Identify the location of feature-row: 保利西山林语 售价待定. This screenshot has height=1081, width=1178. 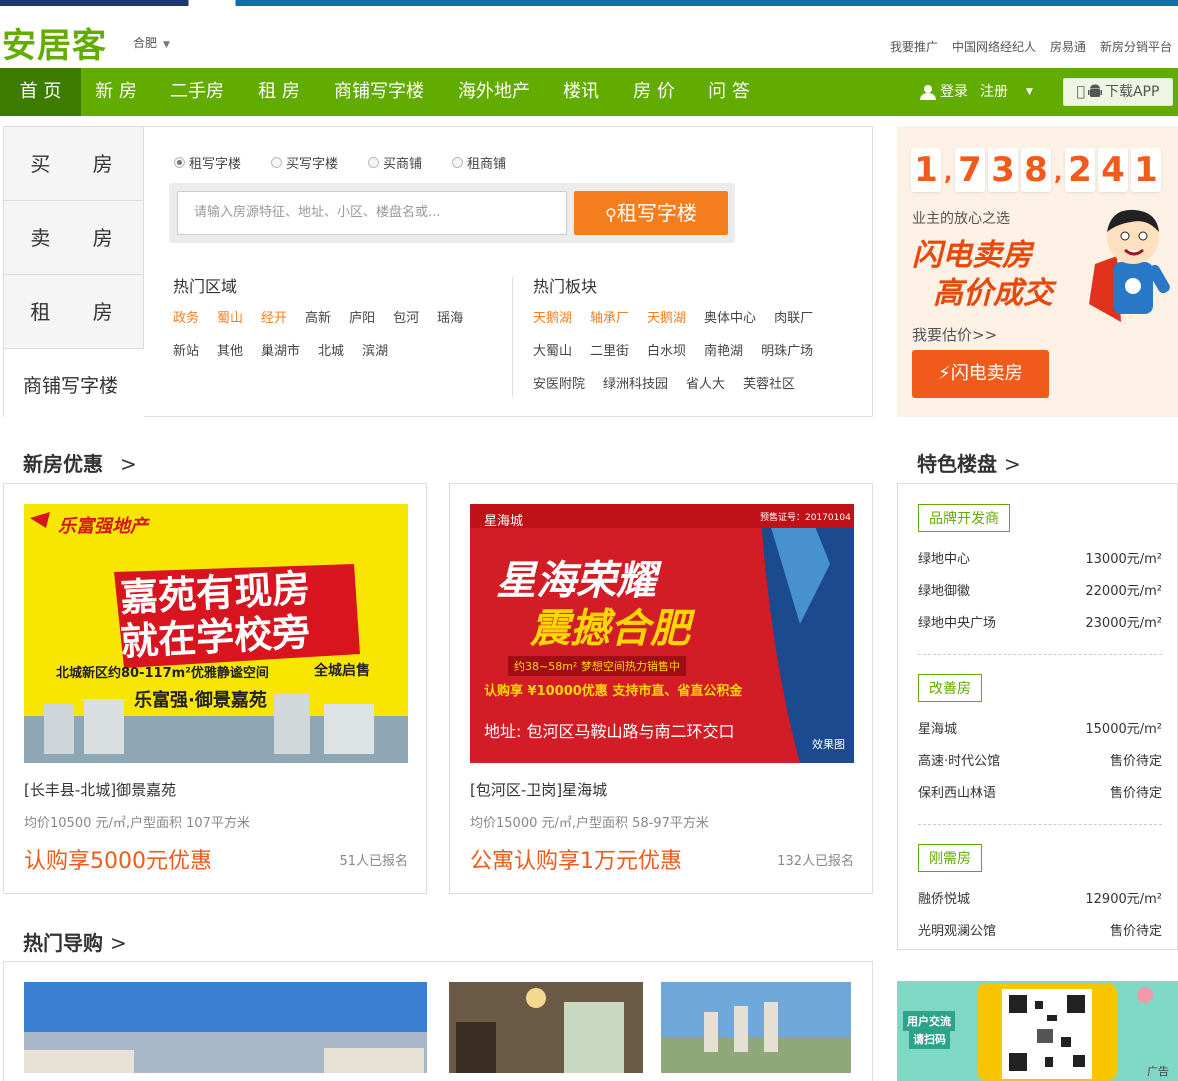
(1040, 791).